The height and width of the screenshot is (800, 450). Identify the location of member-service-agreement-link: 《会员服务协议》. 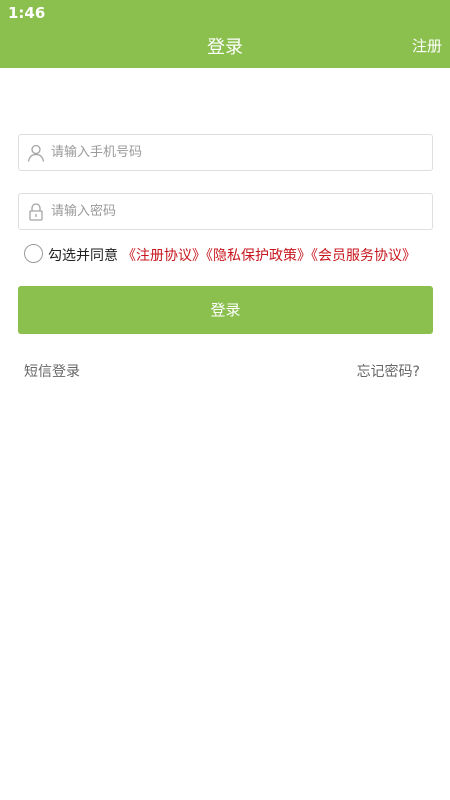
(363, 256).